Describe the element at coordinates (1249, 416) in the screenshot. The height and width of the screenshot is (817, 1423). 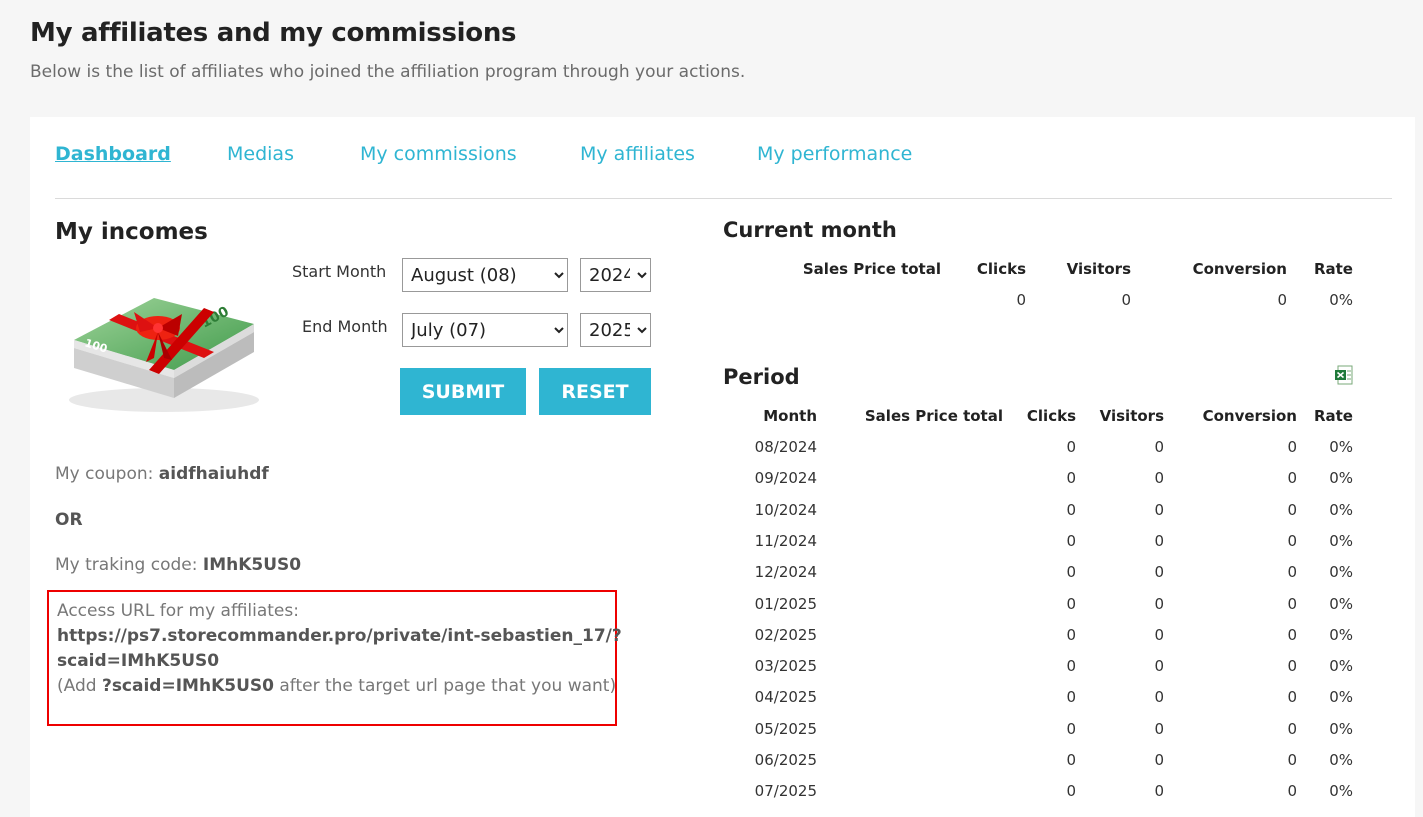
I see `period-header: Conversion` at that location.